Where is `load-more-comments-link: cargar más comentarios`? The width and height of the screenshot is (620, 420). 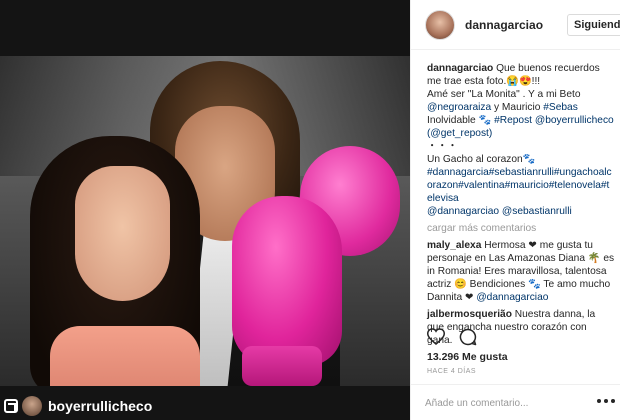 load-more-comments-link: cargar más comentarios is located at coordinates (521, 228).